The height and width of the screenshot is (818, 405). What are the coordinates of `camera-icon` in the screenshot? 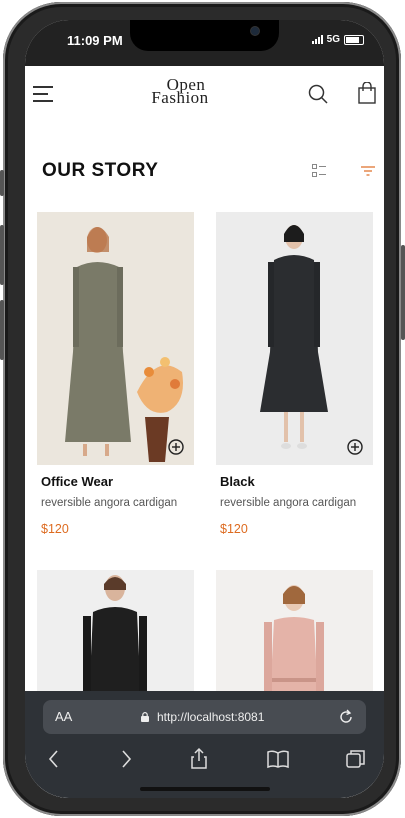 It's located at (255, 31).